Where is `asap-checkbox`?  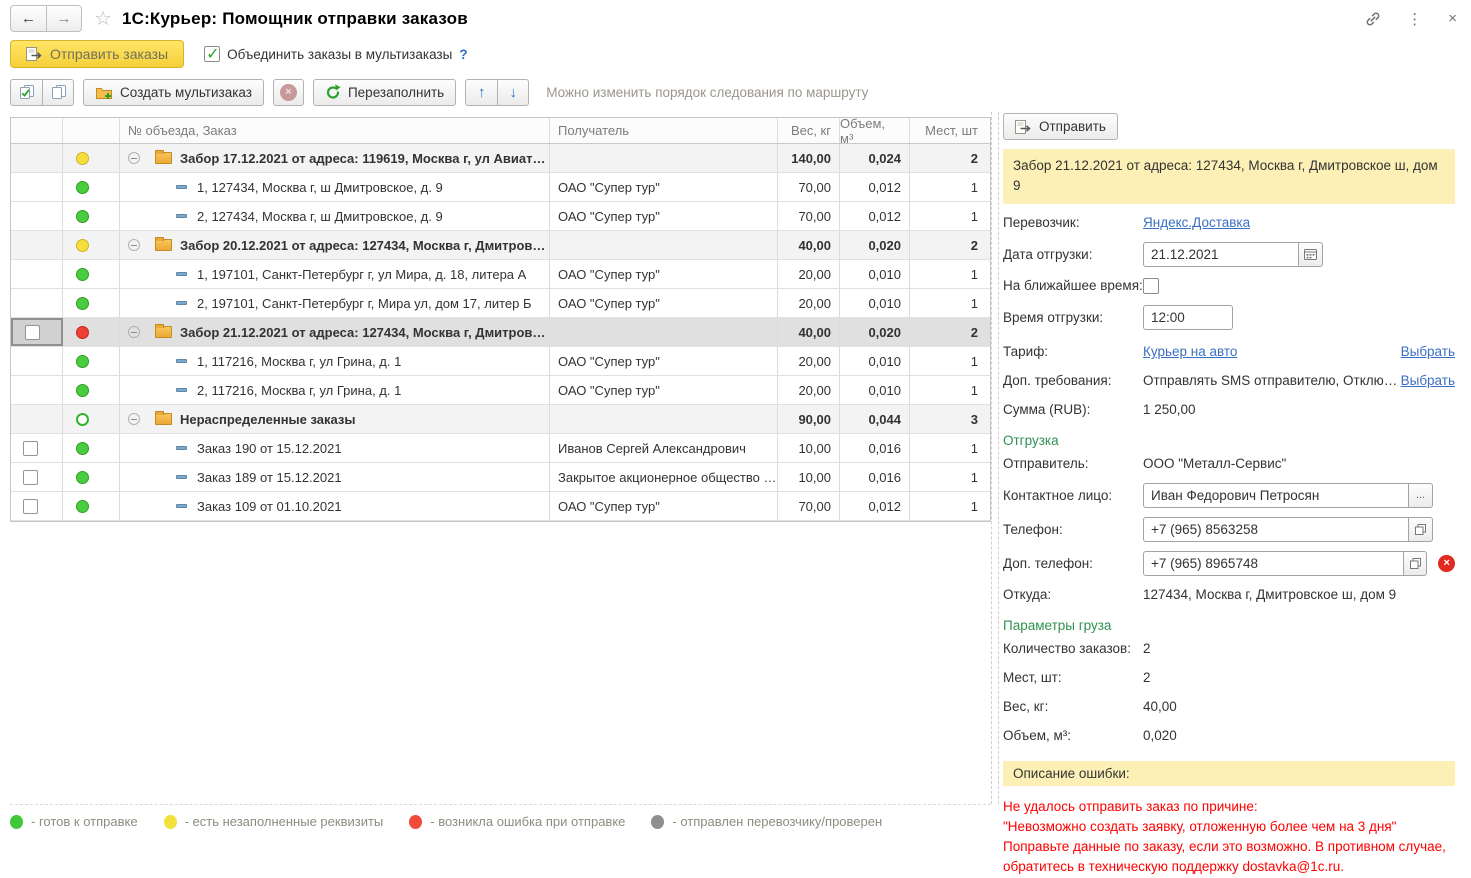 asap-checkbox is located at coordinates (1151, 285).